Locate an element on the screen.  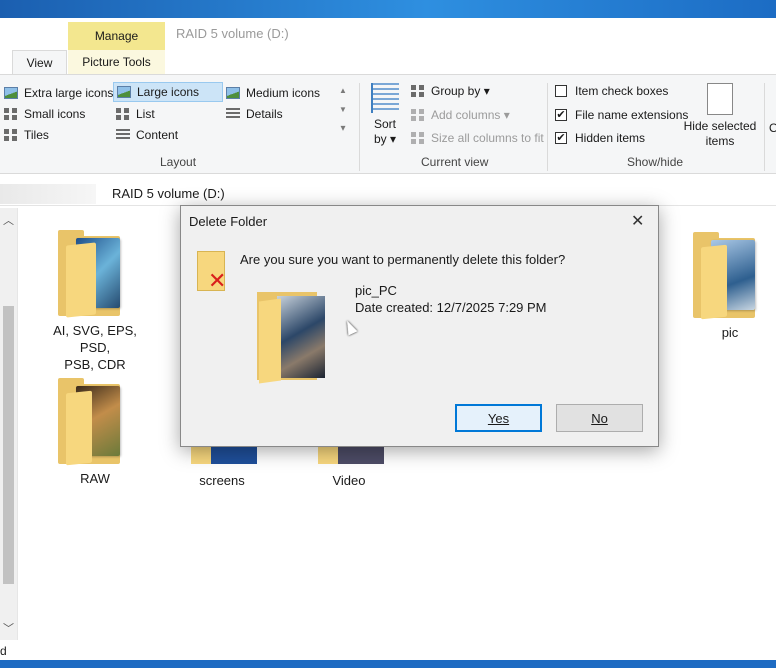
add-columns-label: Add columns is located at coordinates (466, 115).